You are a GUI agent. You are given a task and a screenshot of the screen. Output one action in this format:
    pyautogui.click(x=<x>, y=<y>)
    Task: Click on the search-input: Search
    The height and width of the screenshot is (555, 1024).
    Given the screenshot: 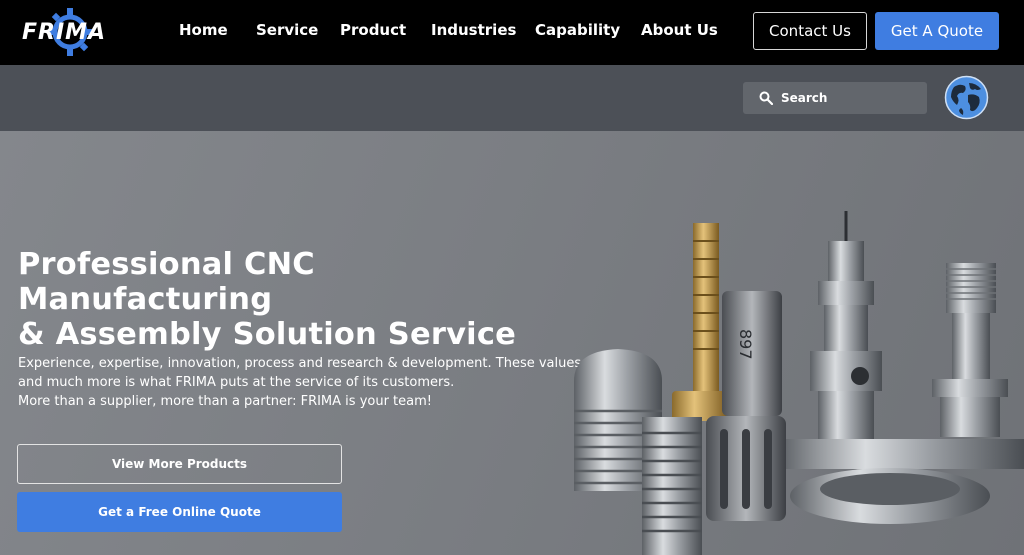 What is the action you would take?
    pyautogui.click(x=835, y=98)
    